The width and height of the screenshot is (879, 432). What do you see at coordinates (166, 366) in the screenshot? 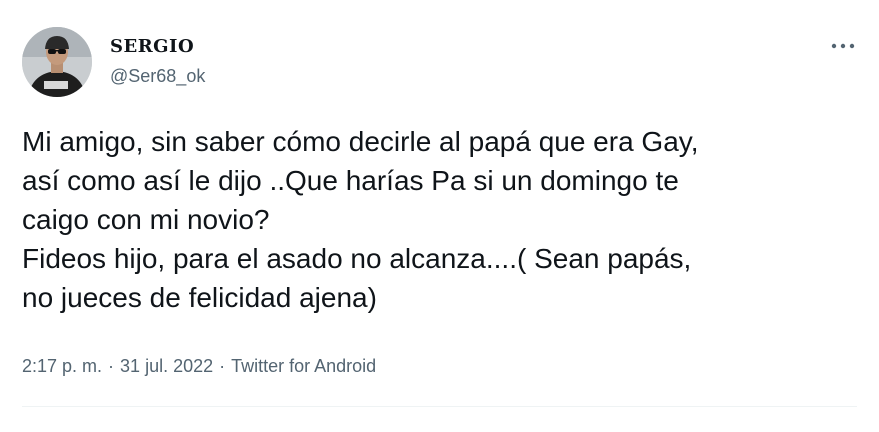
I see `tweet-date: 31 jul. 2022` at bounding box center [166, 366].